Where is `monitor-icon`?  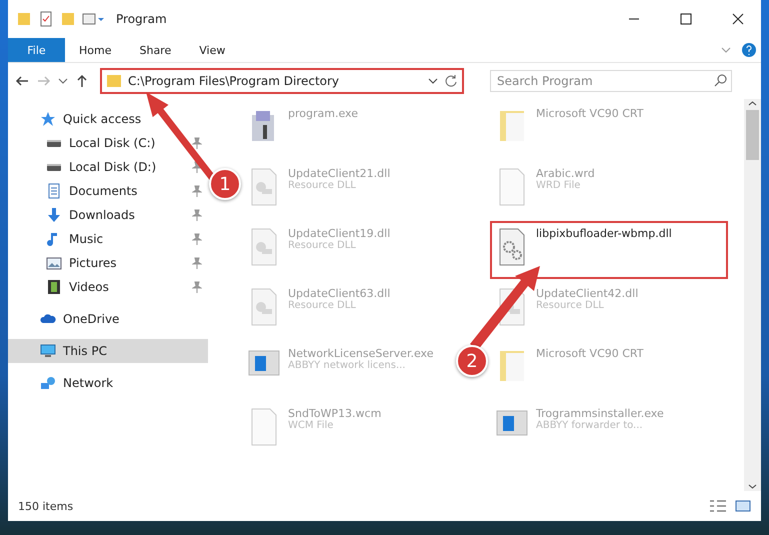 monitor-icon is located at coordinates (48, 351).